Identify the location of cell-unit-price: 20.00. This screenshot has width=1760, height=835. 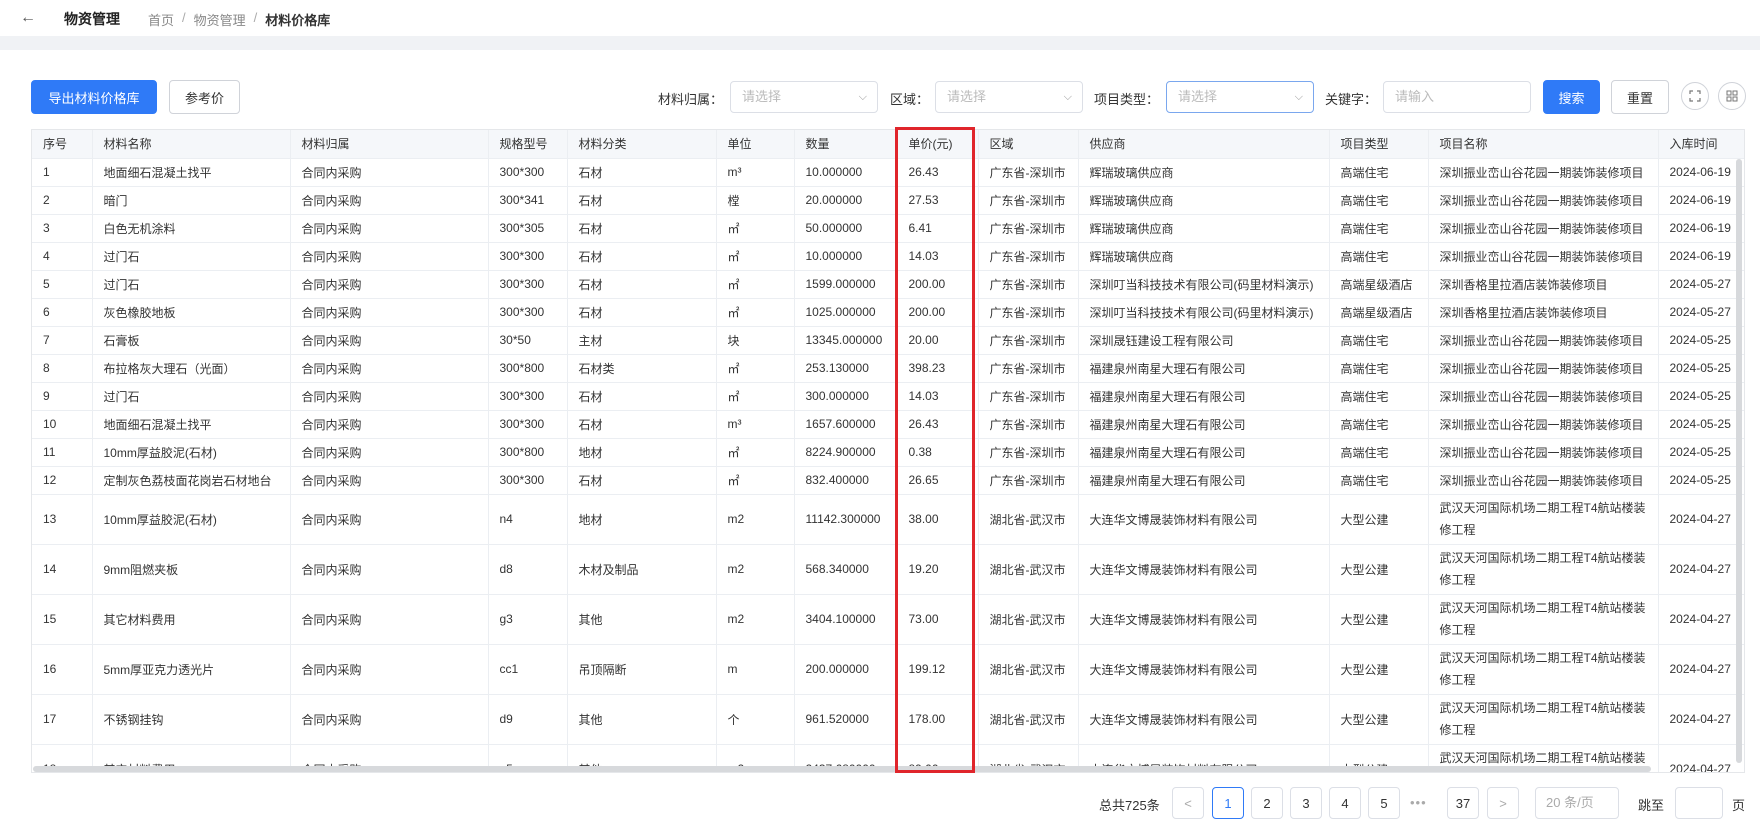
(938, 340).